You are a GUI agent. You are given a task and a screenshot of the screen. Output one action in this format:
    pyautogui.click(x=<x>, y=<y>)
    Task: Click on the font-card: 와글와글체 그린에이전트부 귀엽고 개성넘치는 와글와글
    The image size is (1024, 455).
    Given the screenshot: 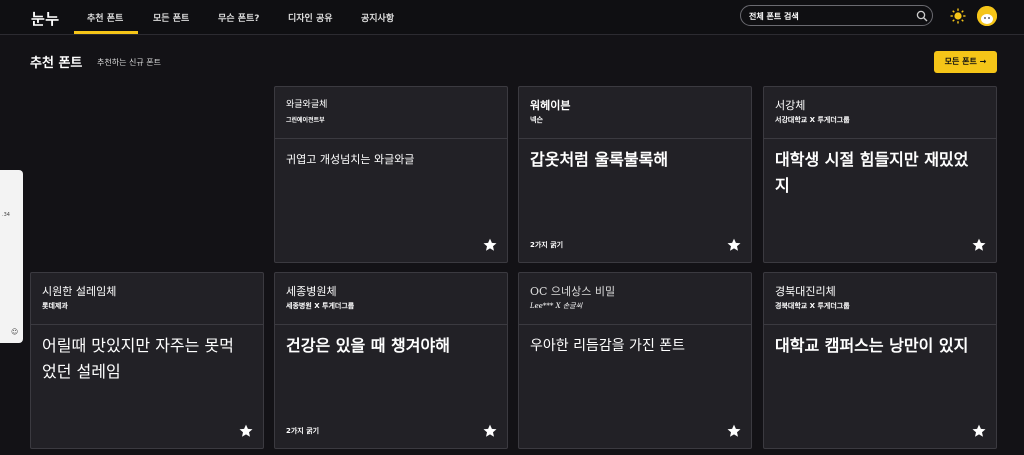 What is the action you would take?
    pyautogui.click(x=391, y=174)
    